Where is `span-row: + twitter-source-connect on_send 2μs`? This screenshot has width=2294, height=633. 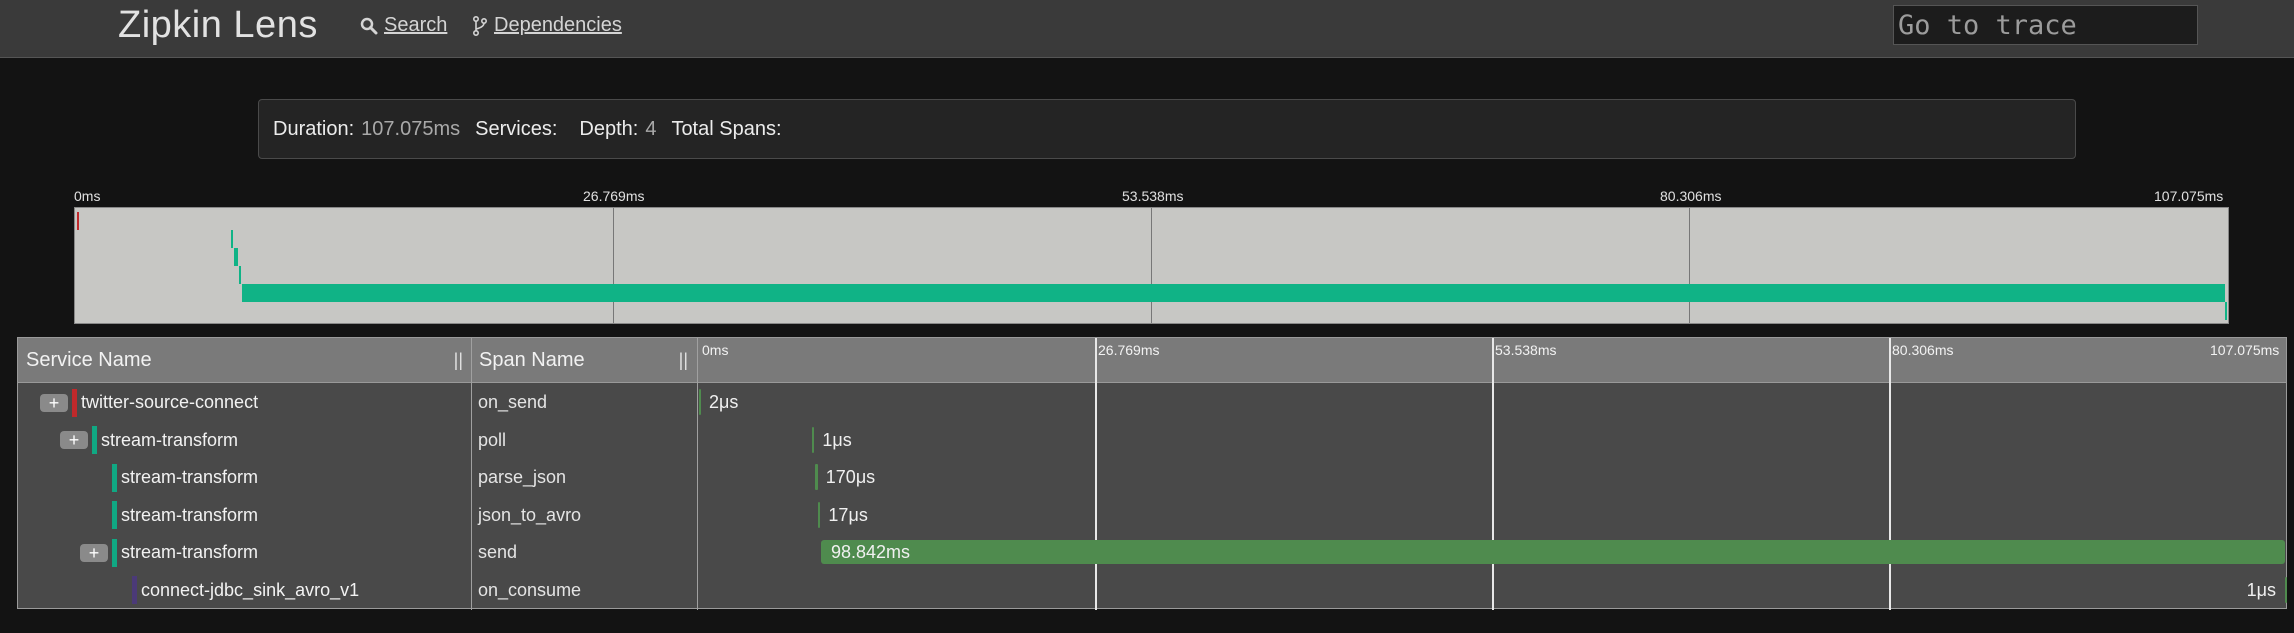 span-row: + twitter-source-connect on_send 2μs is located at coordinates (1152, 402).